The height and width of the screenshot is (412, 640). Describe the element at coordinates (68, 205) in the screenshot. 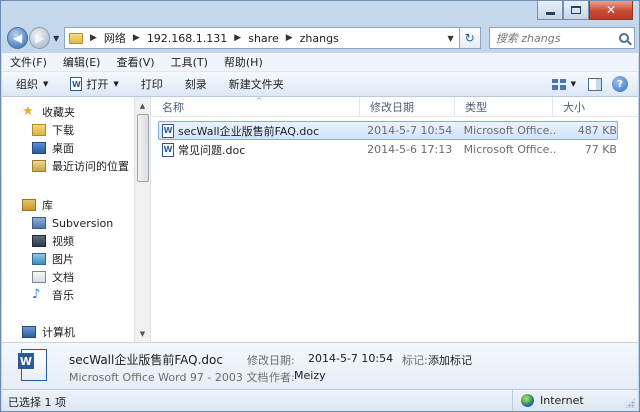

I see `nav-libraries: 库` at that location.